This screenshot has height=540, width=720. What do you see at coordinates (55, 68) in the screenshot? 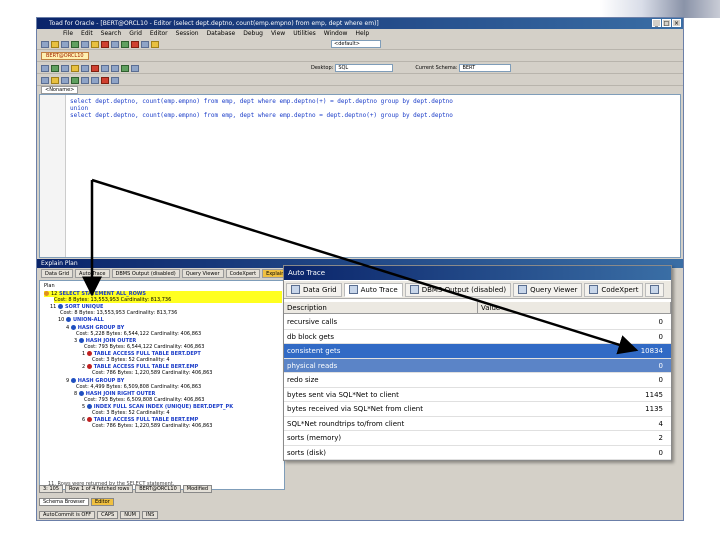
I see `run-script-icon` at bounding box center [55, 68].